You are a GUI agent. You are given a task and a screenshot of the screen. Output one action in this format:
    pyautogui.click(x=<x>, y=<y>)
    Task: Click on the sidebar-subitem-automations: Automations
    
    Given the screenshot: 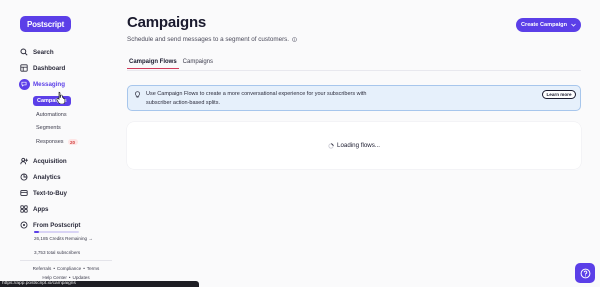 What is the action you would take?
    pyautogui.click(x=51, y=115)
    